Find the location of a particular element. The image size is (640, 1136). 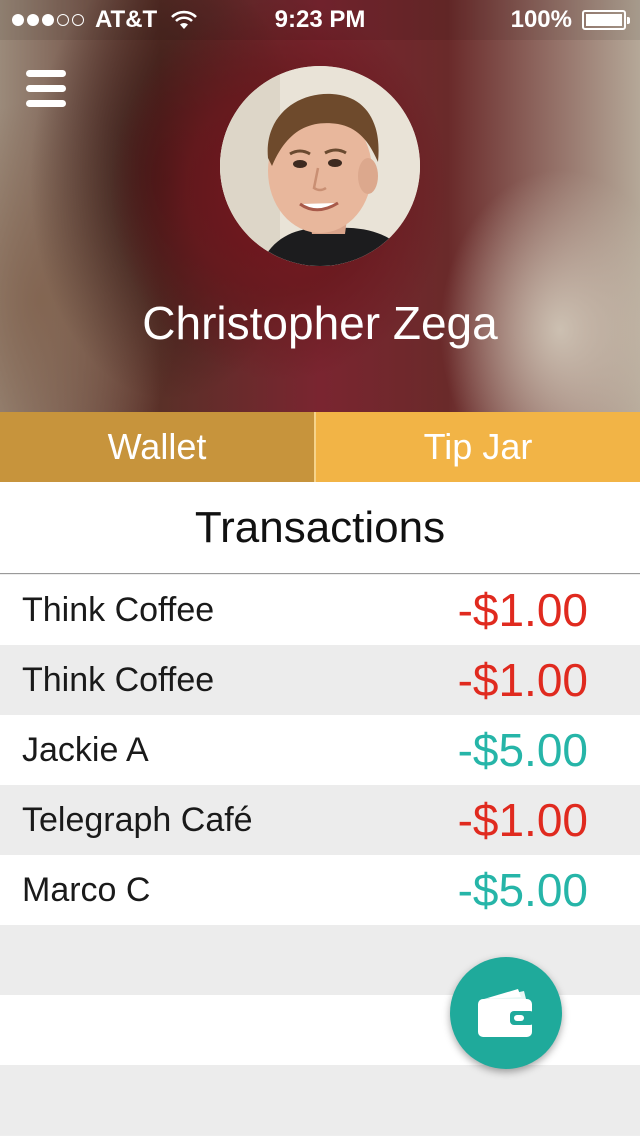

wallet-icon is located at coordinates (506, 1013).